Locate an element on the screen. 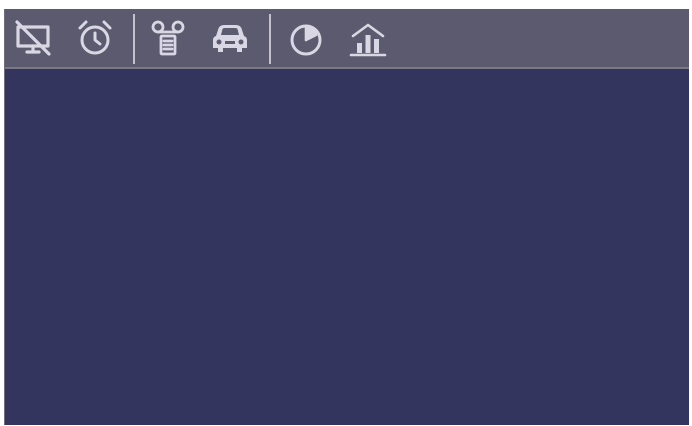 The image size is (692, 426). monitor-off-icon is located at coordinates (33, 38).